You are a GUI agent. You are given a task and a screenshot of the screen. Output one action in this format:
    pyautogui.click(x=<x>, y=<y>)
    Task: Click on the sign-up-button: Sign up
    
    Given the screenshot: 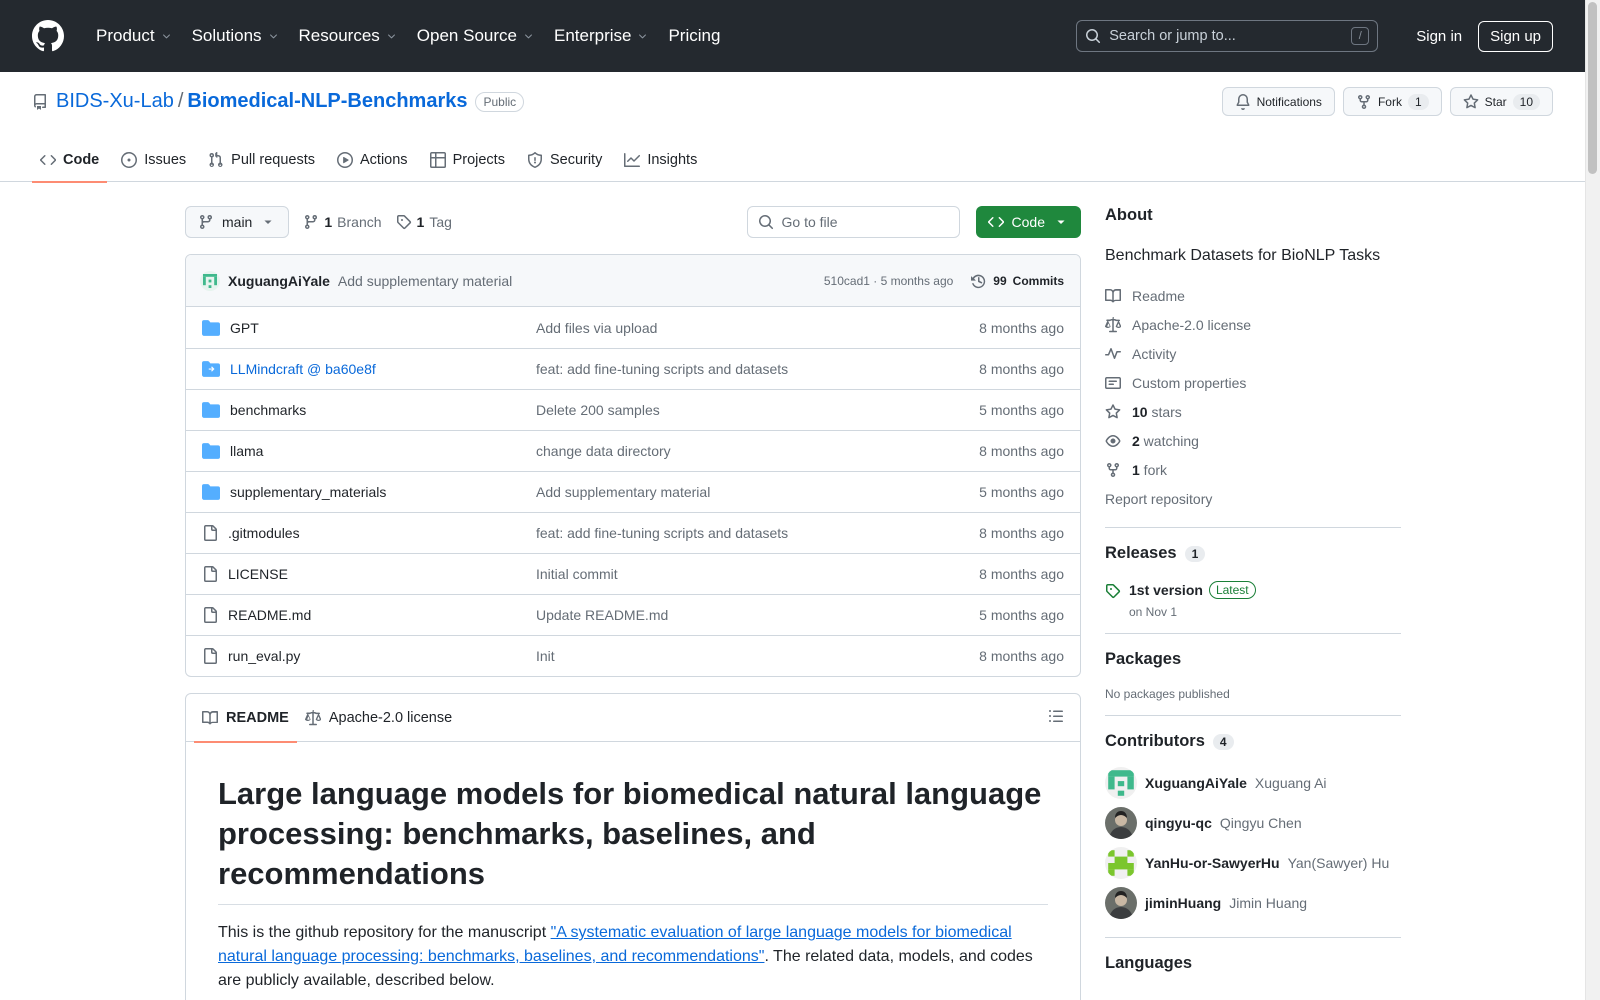 What is the action you would take?
    pyautogui.click(x=1515, y=36)
    